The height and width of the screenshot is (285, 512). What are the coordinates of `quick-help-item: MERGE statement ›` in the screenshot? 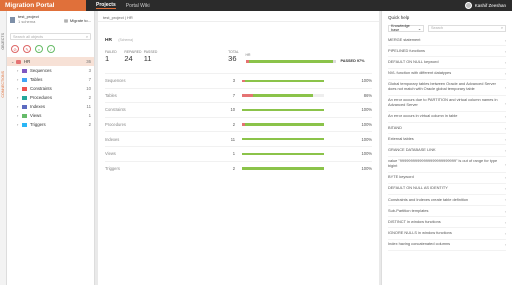 It's located at (447, 41).